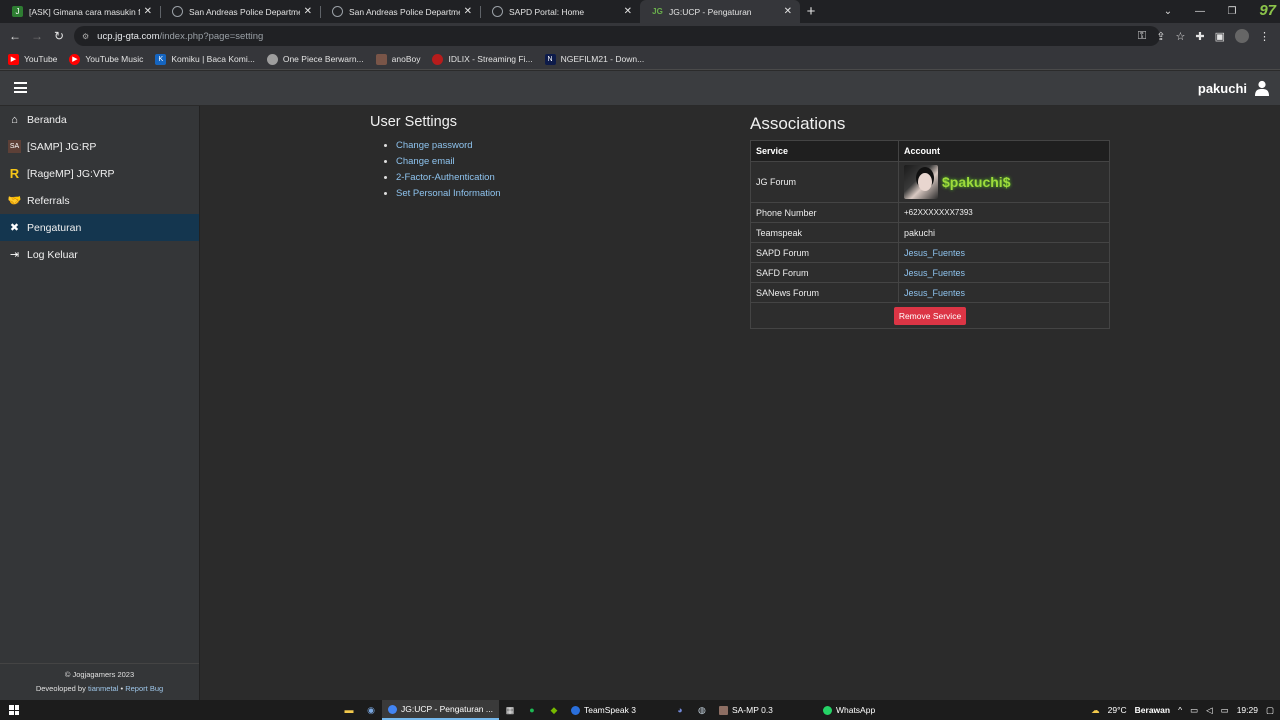  I want to click on temperature: 29°C, so click(1117, 710).